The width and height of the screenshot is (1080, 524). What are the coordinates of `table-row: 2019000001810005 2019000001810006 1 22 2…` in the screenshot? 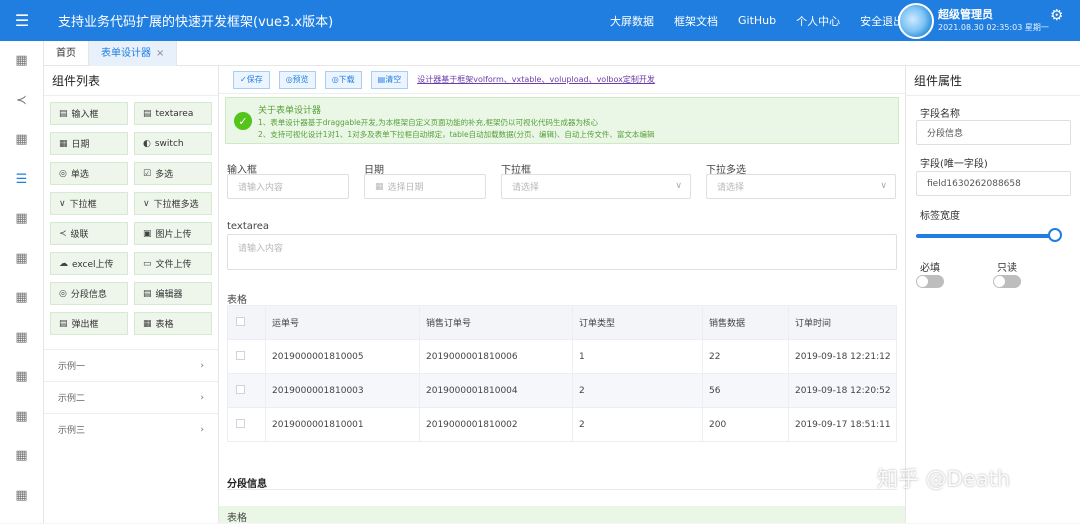 It's located at (562, 356).